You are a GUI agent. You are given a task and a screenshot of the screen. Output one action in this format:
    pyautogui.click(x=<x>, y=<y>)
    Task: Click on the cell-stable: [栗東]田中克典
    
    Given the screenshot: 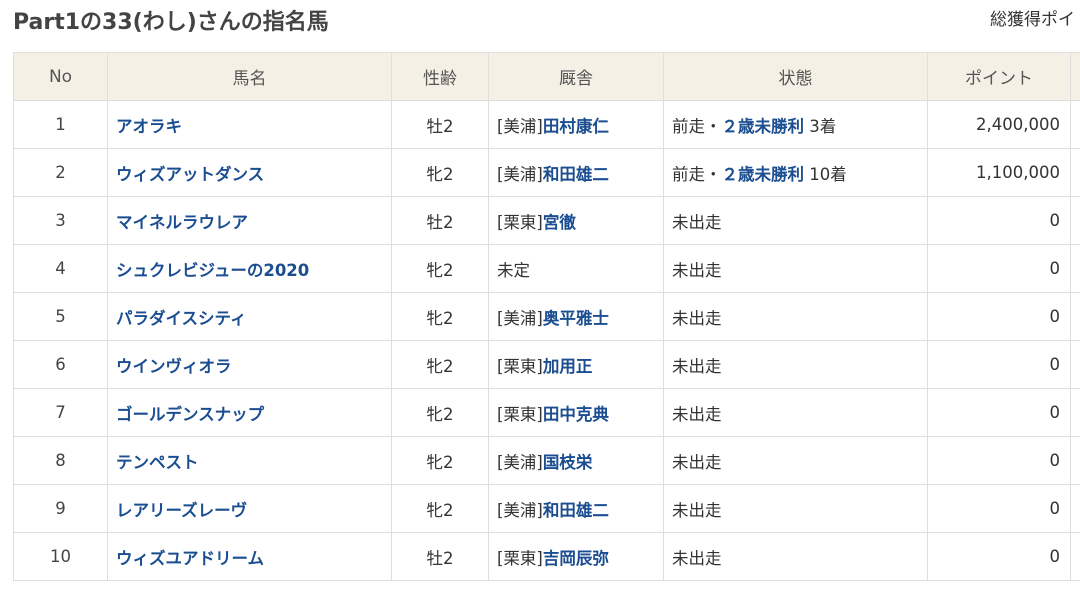 What is the action you would take?
    pyautogui.click(x=576, y=412)
    